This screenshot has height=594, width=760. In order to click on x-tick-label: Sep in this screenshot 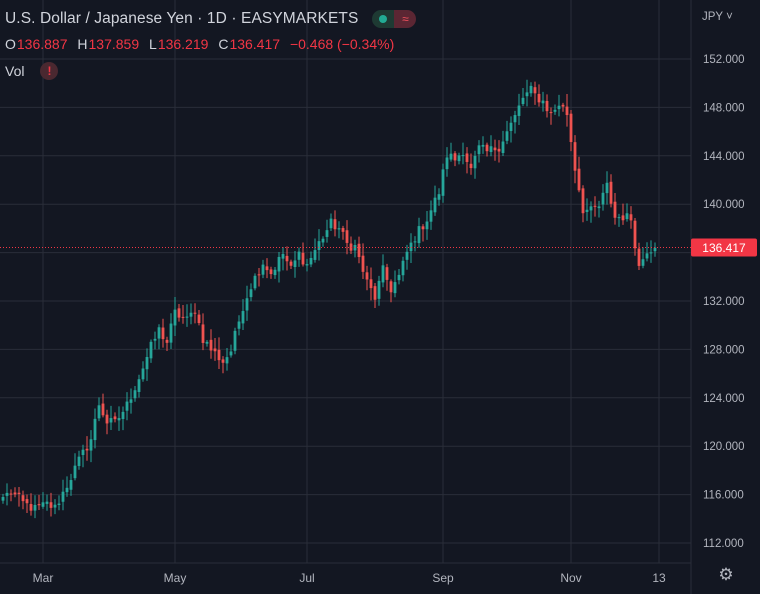, I will do `click(443, 578)`.